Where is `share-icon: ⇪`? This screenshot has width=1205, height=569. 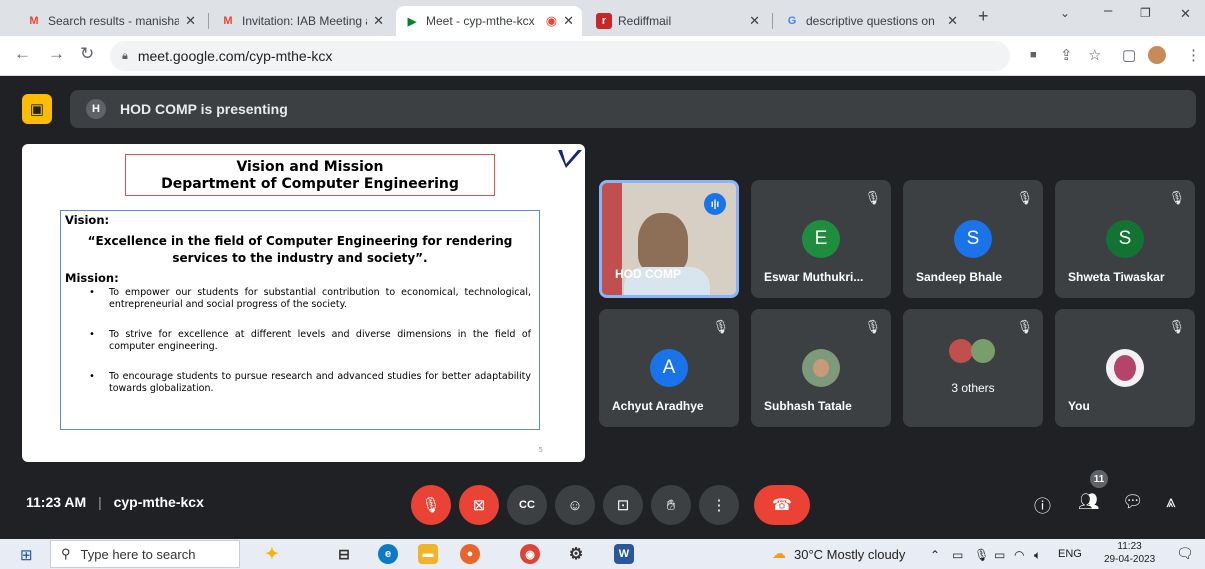
share-icon: ⇪ is located at coordinates (1066, 55).